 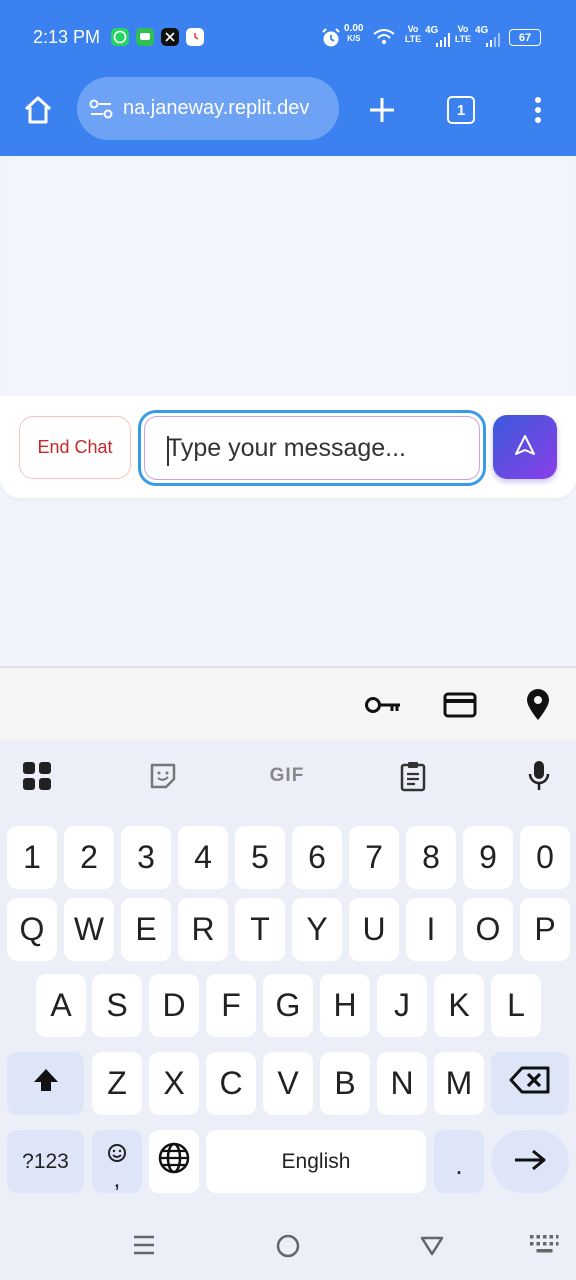 What do you see at coordinates (431, 929) in the screenshot?
I see `key-i: I` at bounding box center [431, 929].